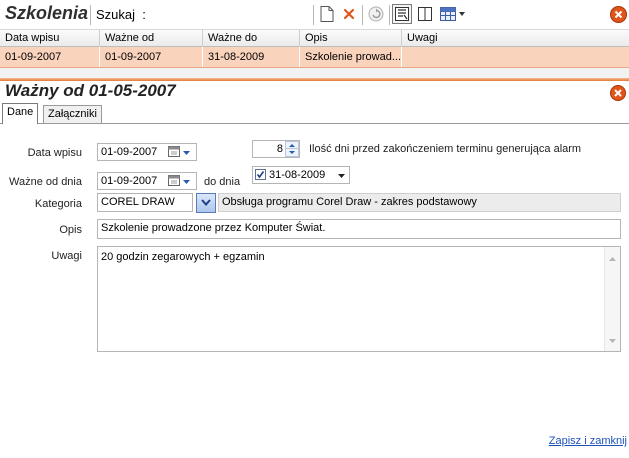 Image resolution: width=629 pixels, height=458 pixels. I want to click on new-document-icon, so click(327, 14).